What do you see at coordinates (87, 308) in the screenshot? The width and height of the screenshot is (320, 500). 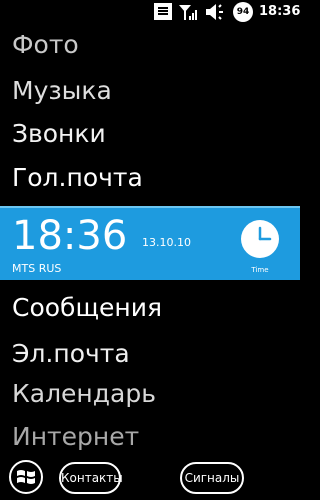 I see `menu-item-messages: Сообщения` at bounding box center [87, 308].